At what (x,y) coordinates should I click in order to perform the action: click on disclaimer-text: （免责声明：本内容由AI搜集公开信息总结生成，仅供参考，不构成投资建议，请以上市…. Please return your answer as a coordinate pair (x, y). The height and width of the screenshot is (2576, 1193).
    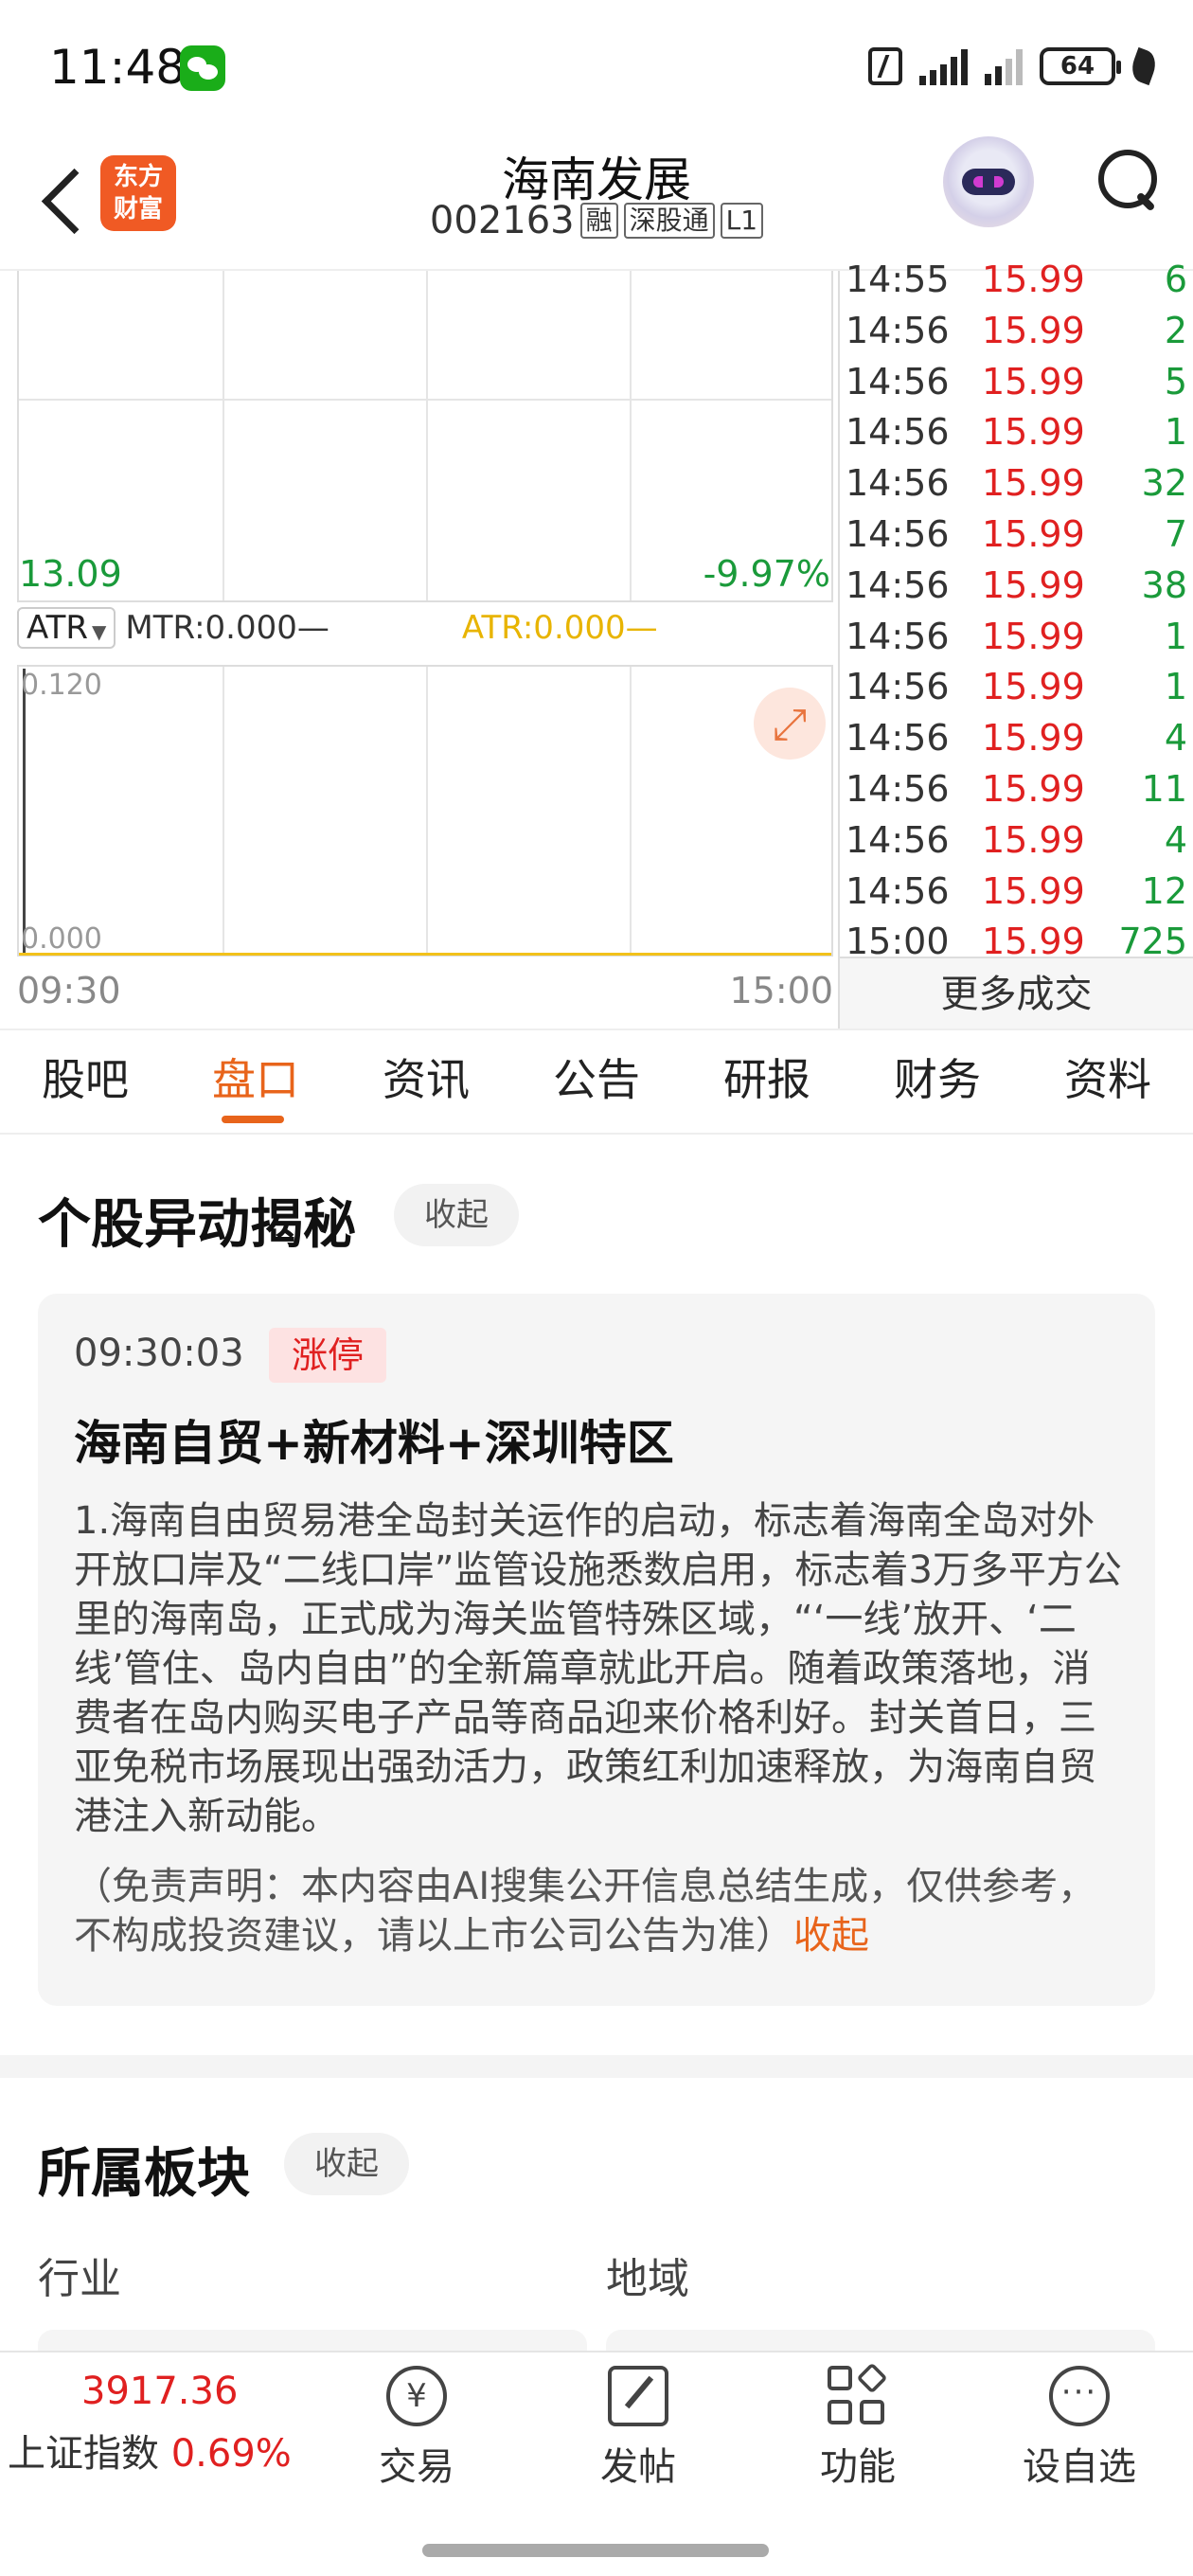
    Looking at the image, I should click on (585, 1911).